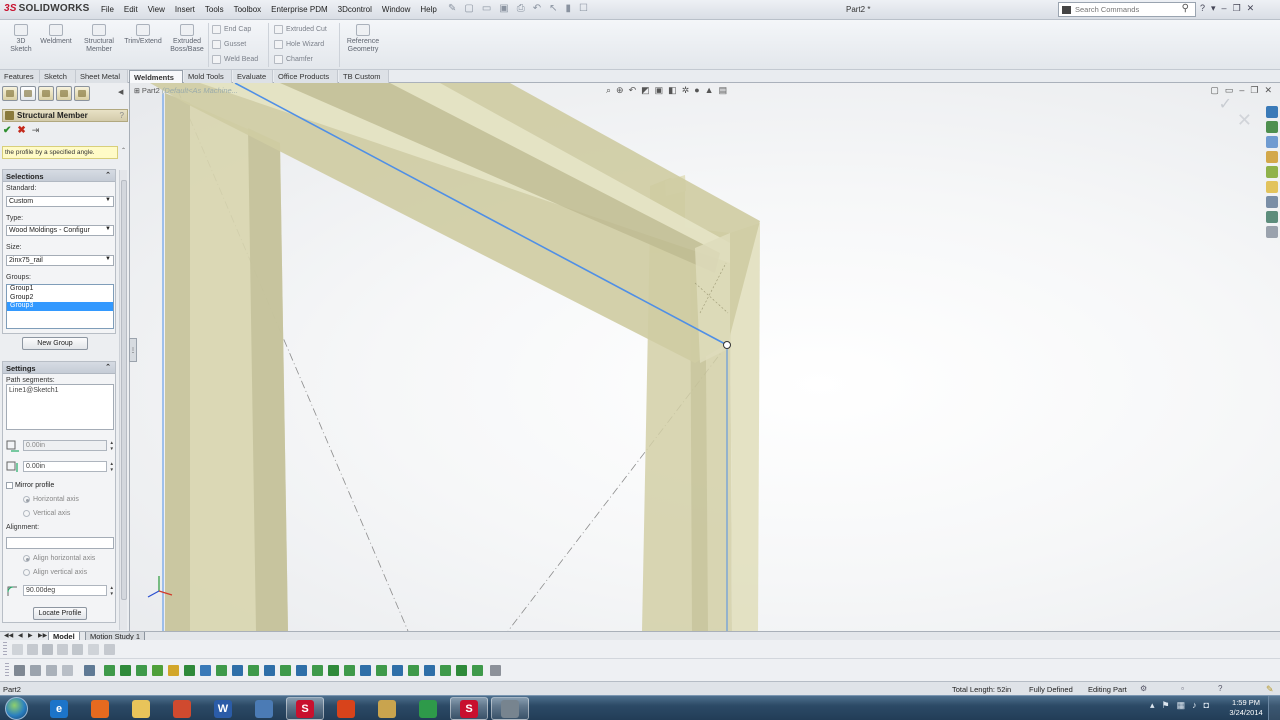 The height and width of the screenshot is (720, 1280). What do you see at coordinates (46, 513) in the screenshot?
I see `vertical-axis-radio: Vertical axis` at bounding box center [46, 513].